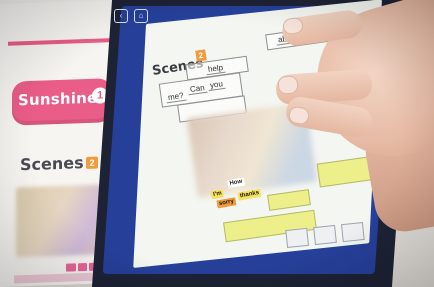  I want to click on back-icon: ‹, so click(121, 16).